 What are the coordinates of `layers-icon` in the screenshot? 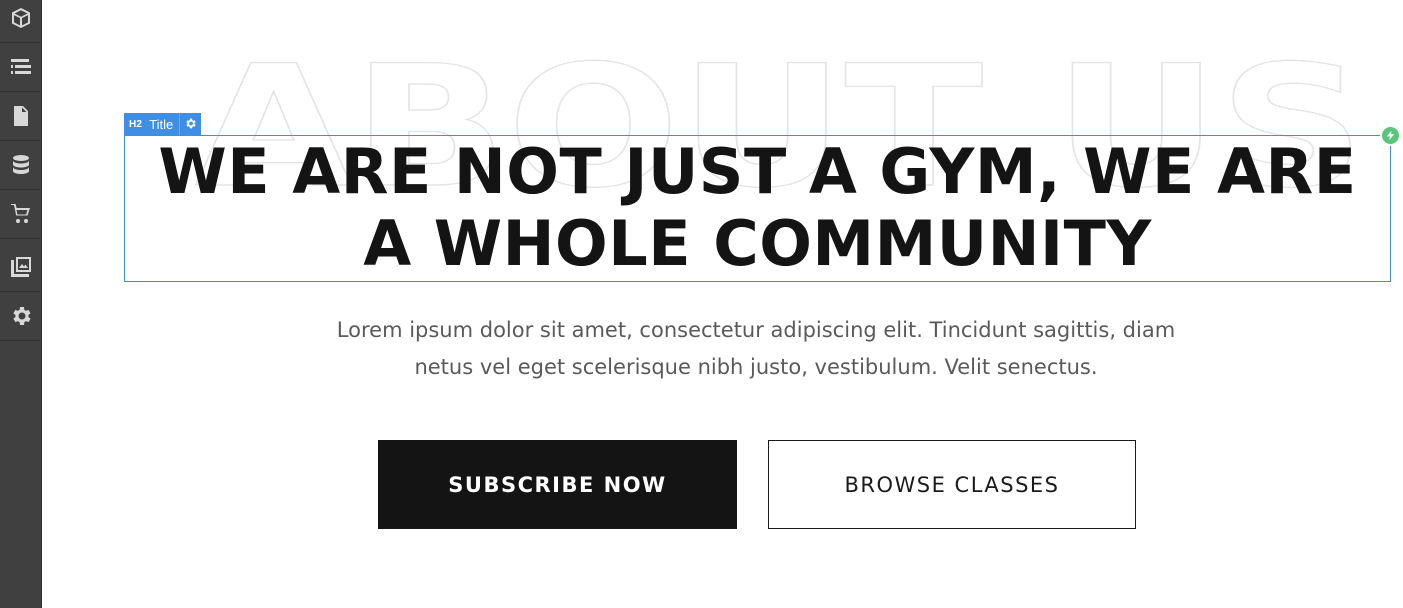 It's located at (21, 67).